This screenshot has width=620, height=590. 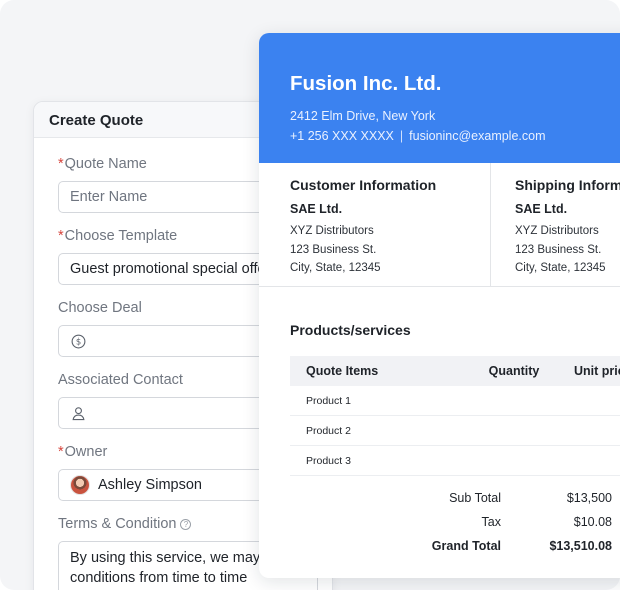 I want to click on customer-title: Customer Information, so click(x=363, y=185).